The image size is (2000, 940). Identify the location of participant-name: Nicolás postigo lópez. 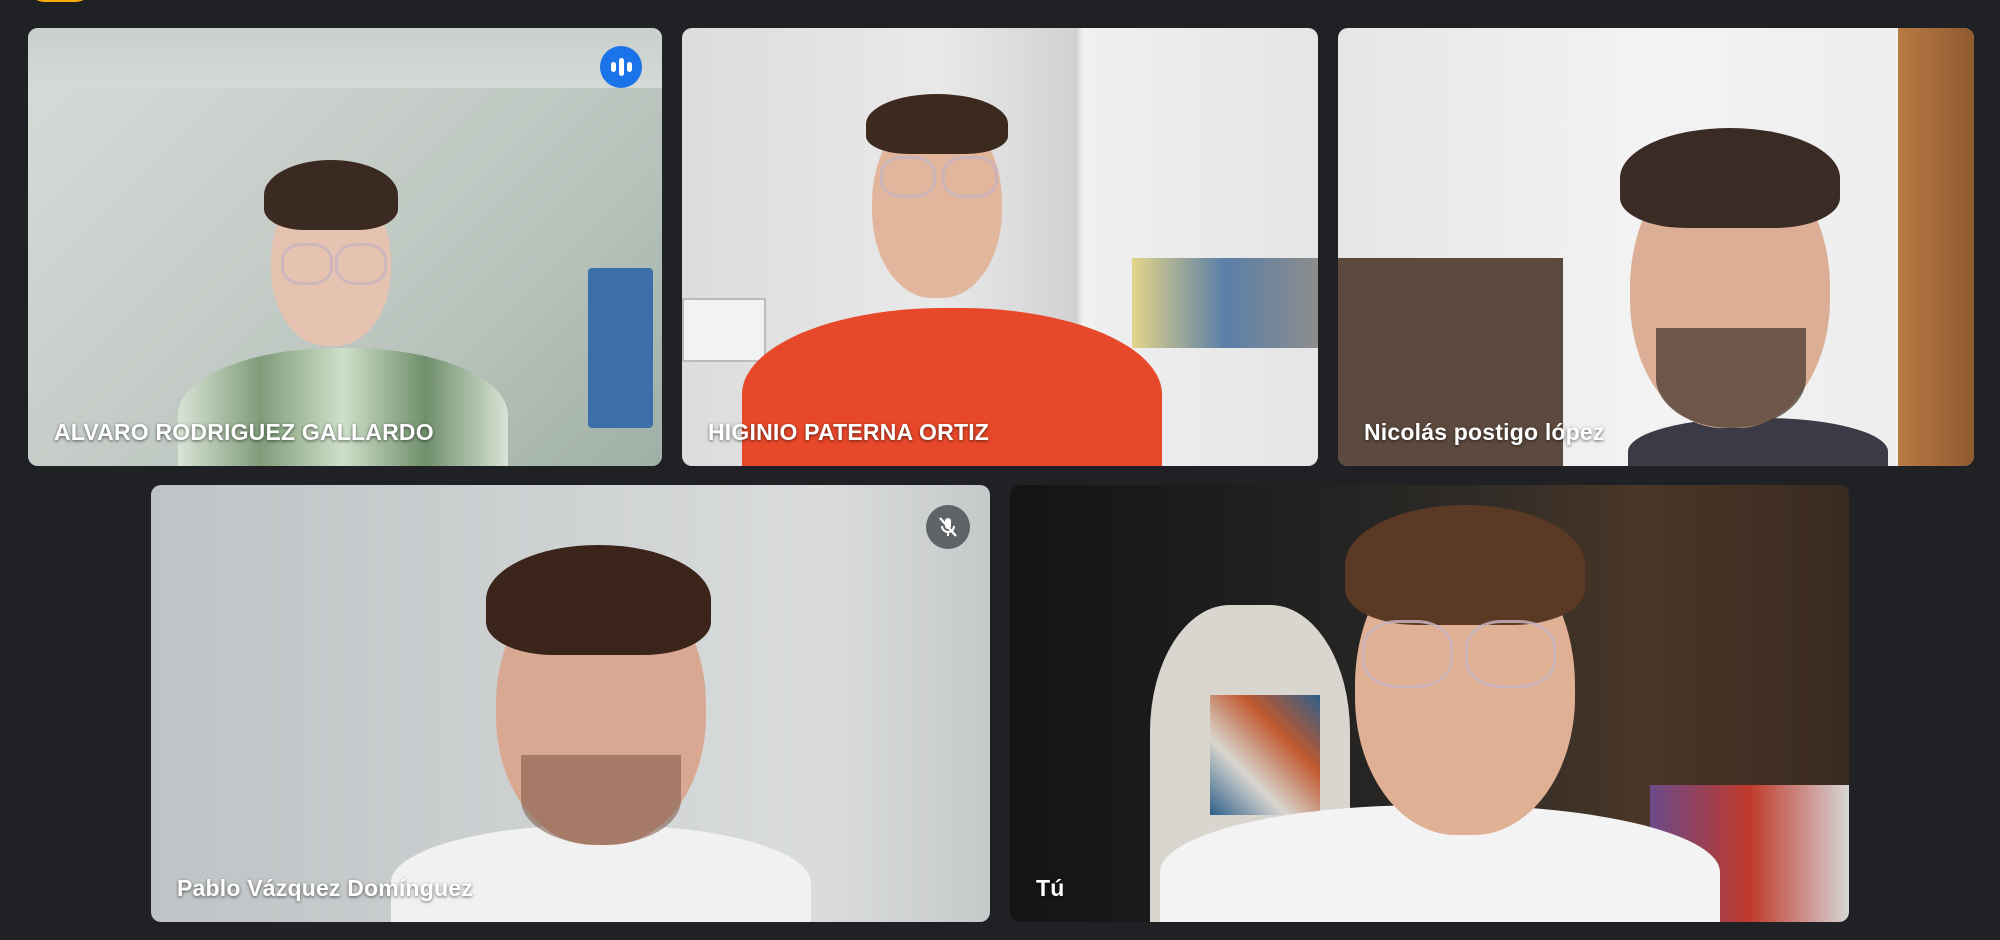
(1484, 432).